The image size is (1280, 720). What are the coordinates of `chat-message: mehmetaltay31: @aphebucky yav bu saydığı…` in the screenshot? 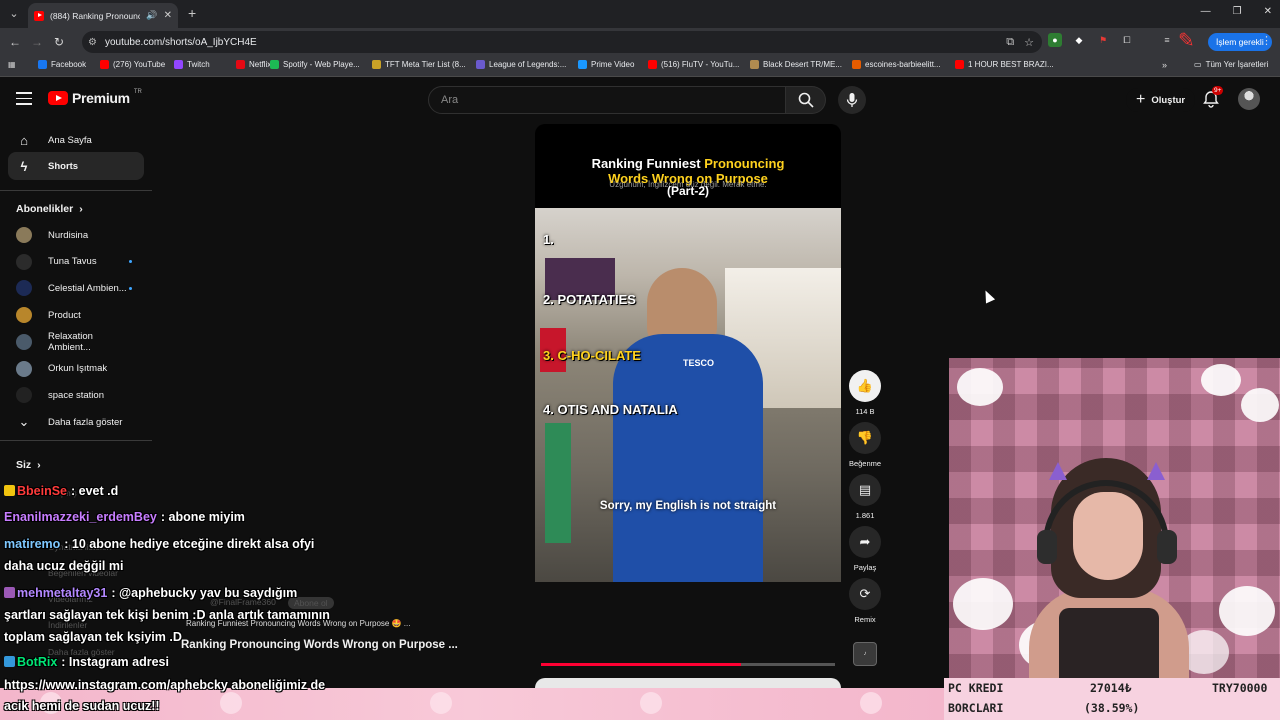 It's located at (150, 593).